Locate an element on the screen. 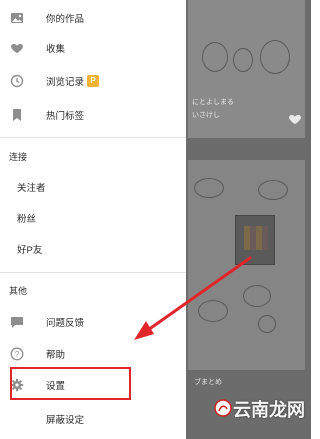 This screenshot has height=439, width=320. watermark-logo-icon is located at coordinates (223, 408).